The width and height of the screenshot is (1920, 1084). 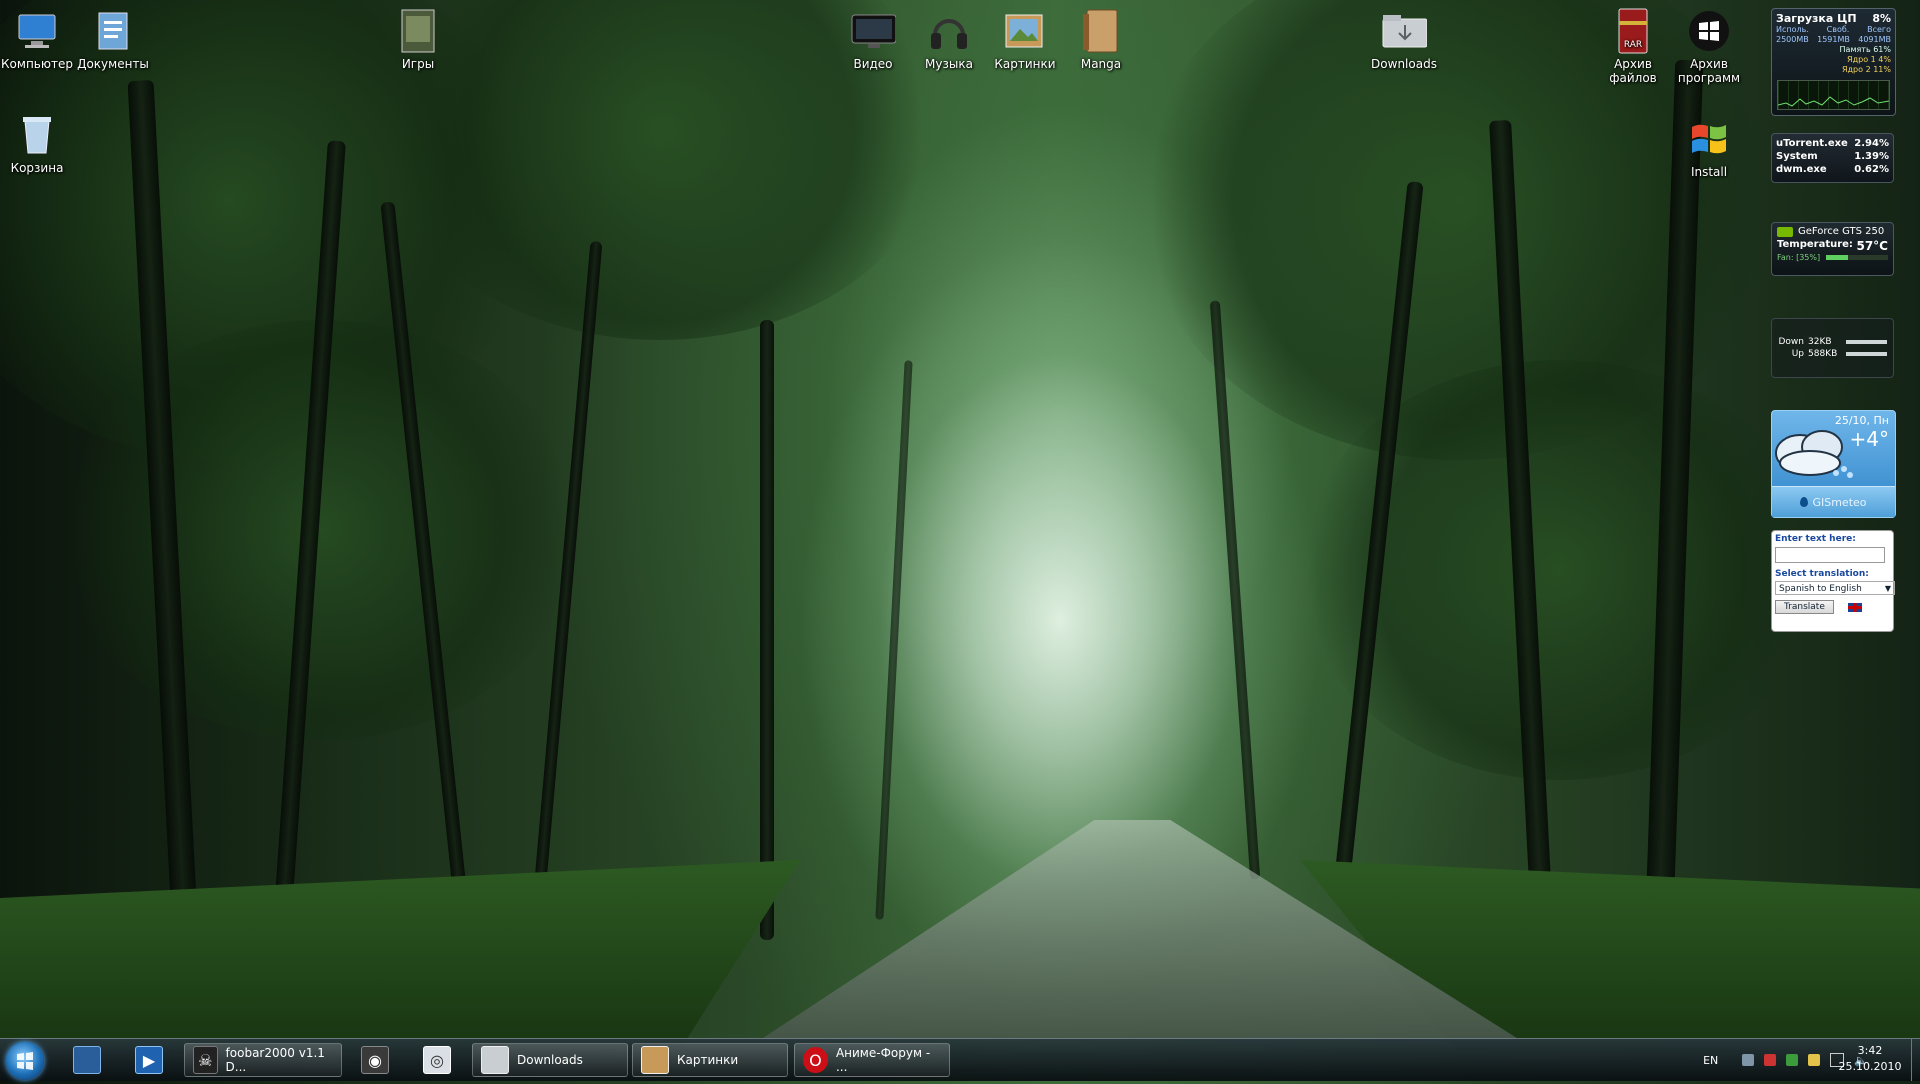 I want to click on desktop-icon-install: Install, so click(x=1709, y=144).